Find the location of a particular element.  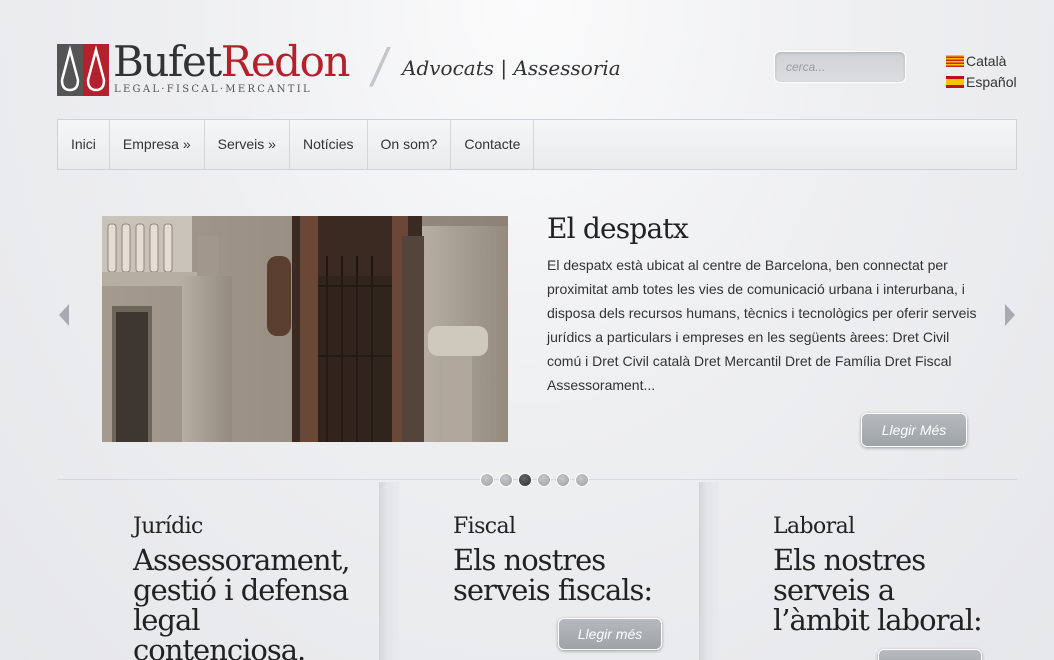

read-more-button: Llegir Més is located at coordinates (914, 430).